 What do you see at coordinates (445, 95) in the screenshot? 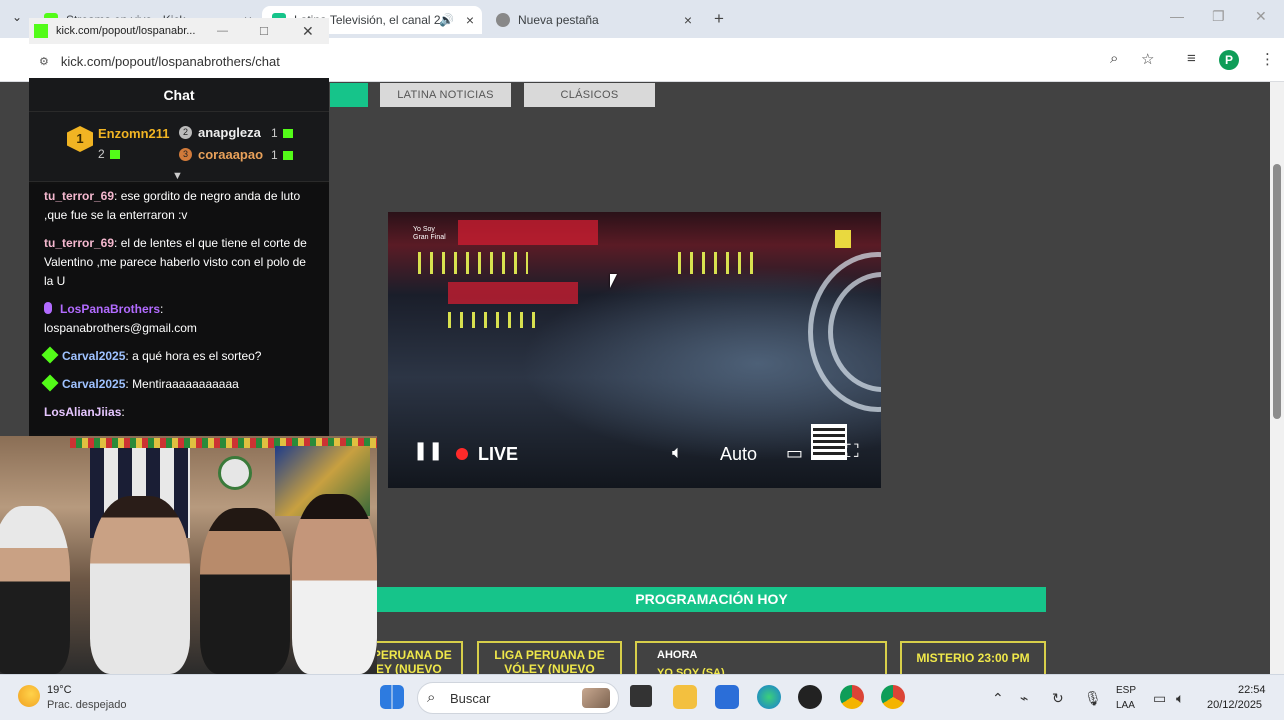
I see `category-latina-noticias: LATINA NOTICIAS` at bounding box center [445, 95].